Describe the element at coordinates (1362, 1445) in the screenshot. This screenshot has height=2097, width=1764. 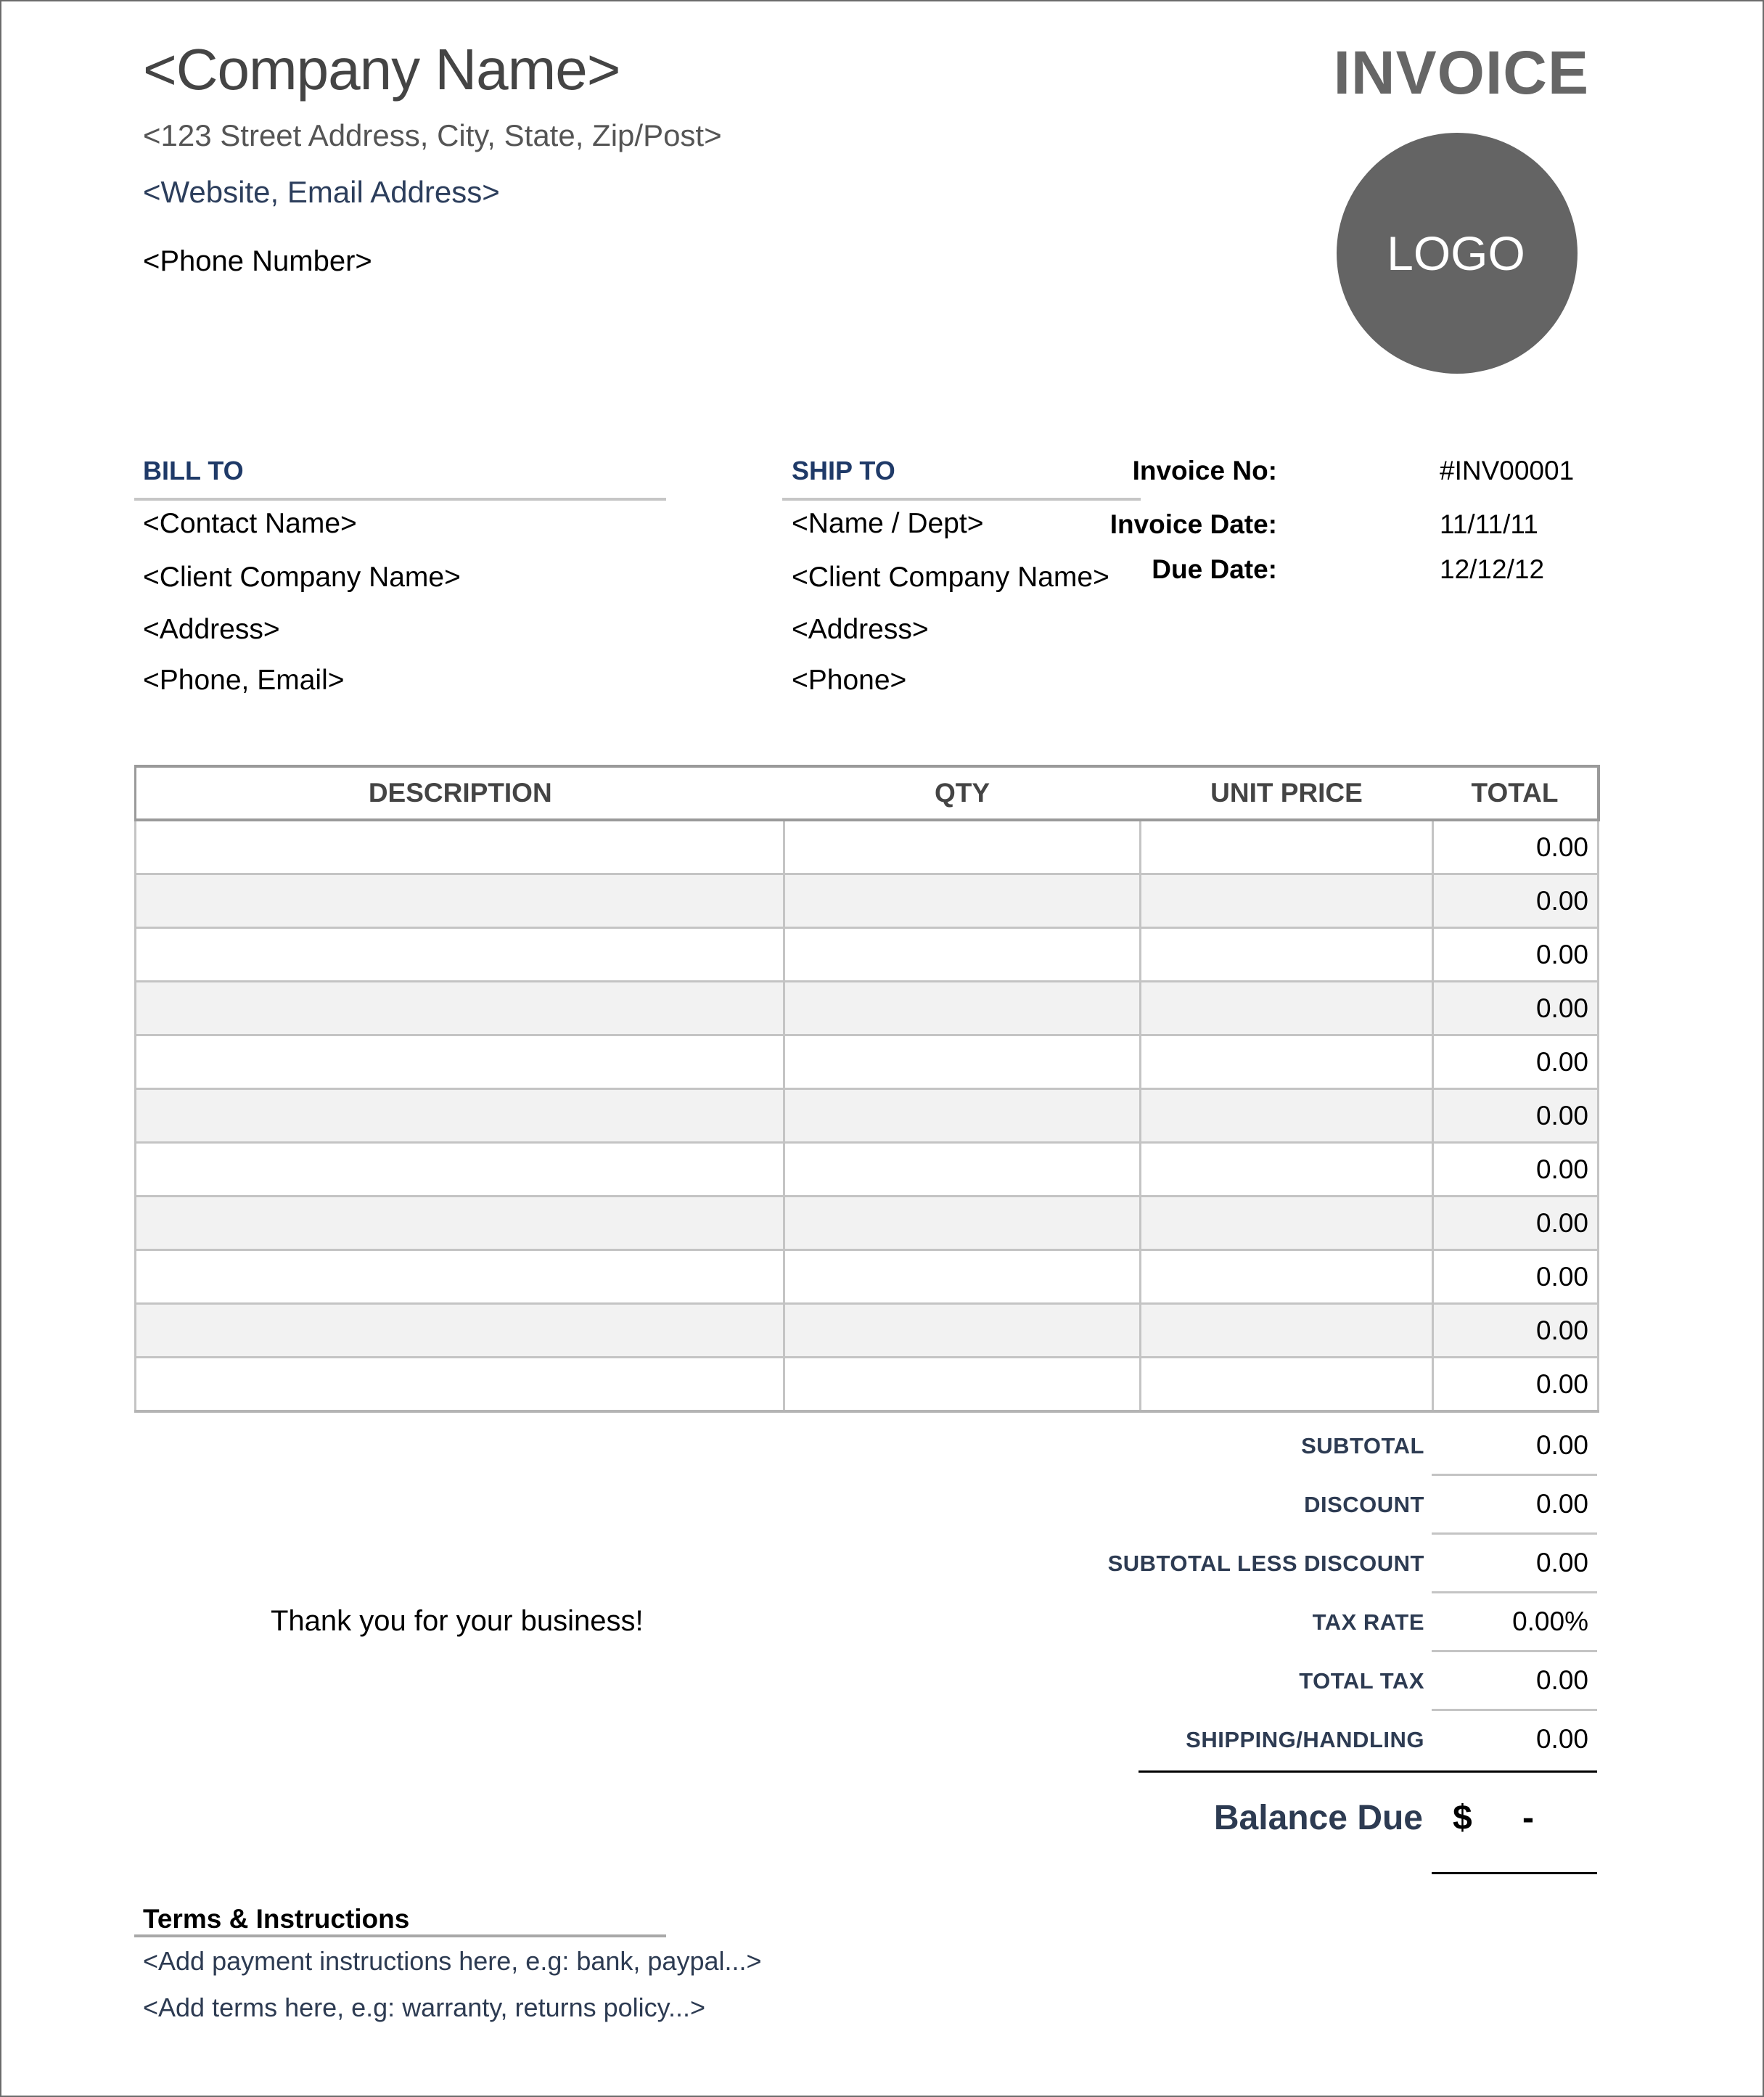
I see `totals-label: SUBTOTAL` at that location.